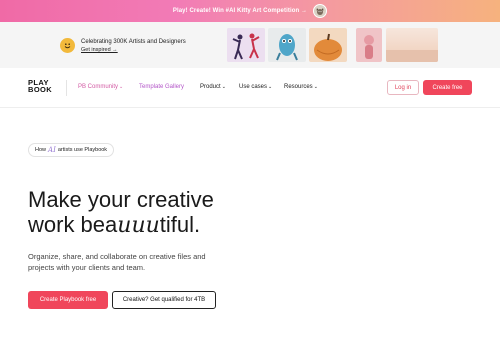 The height and width of the screenshot is (348, 500). I want to click on nav-item-product: Product⌄, so click(213, 87).